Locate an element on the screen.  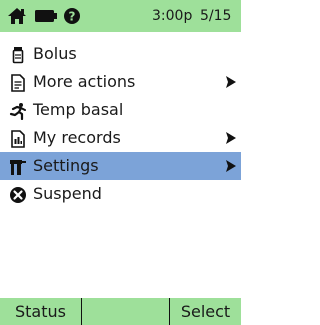
middle-softkey is located at coordinates (126, 311).